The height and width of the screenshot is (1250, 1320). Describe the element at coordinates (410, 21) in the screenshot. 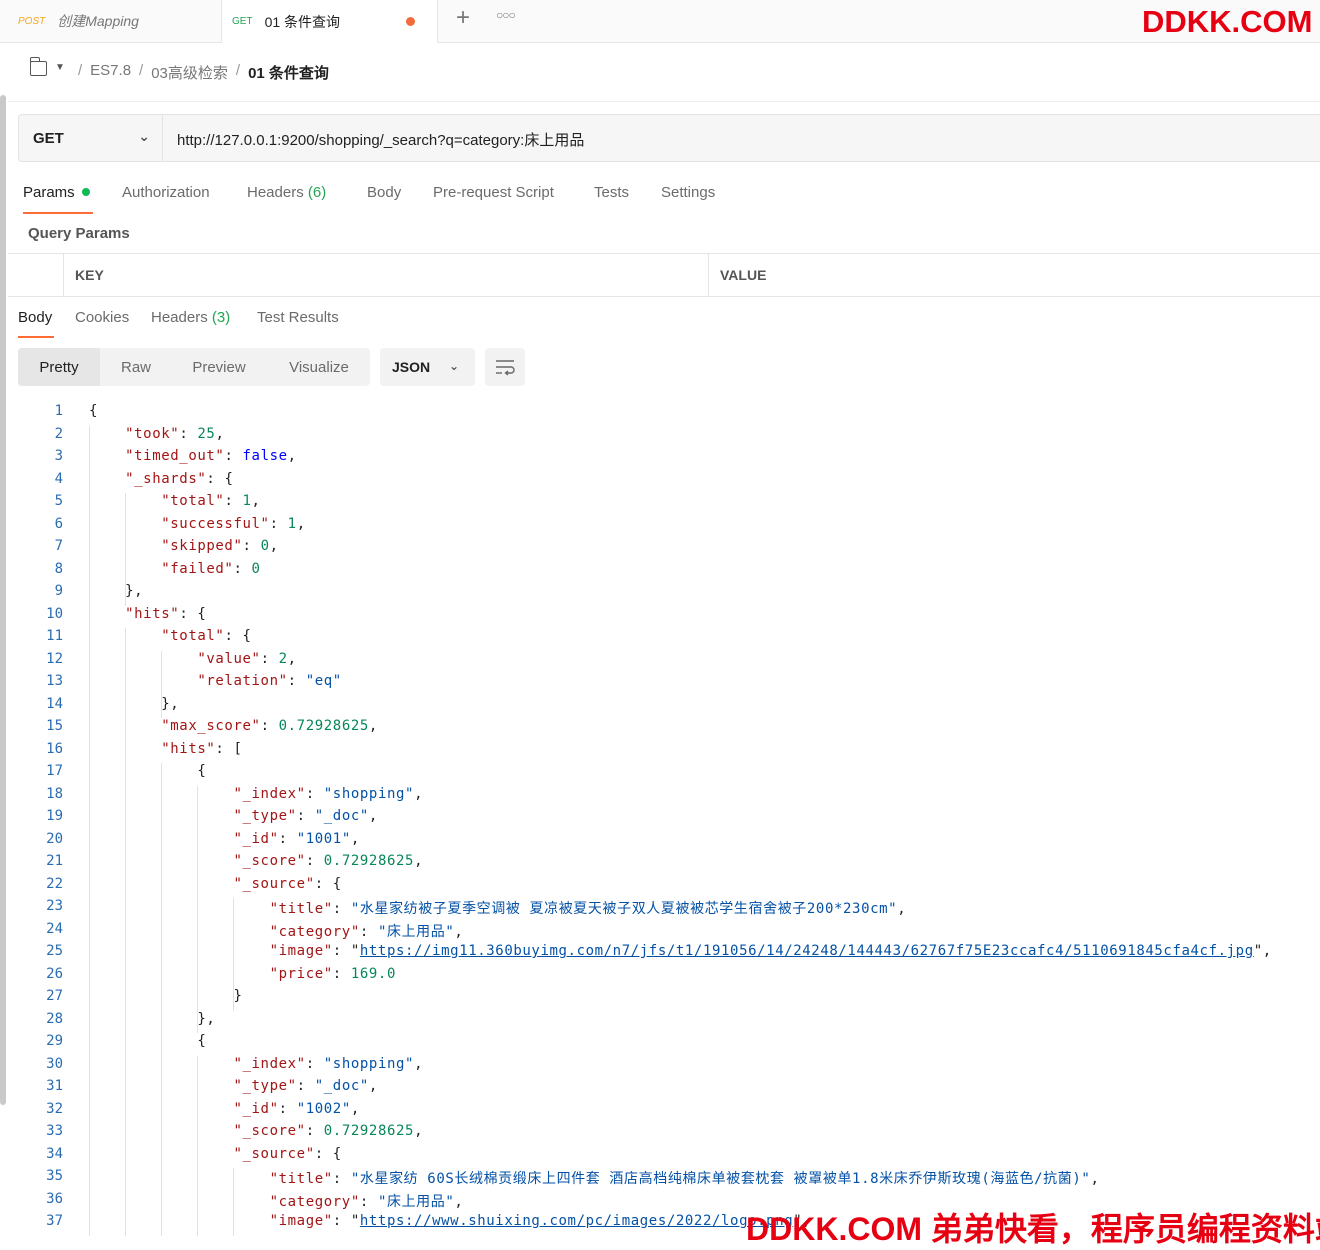

I see `unsaved-dot-icon` at that location.